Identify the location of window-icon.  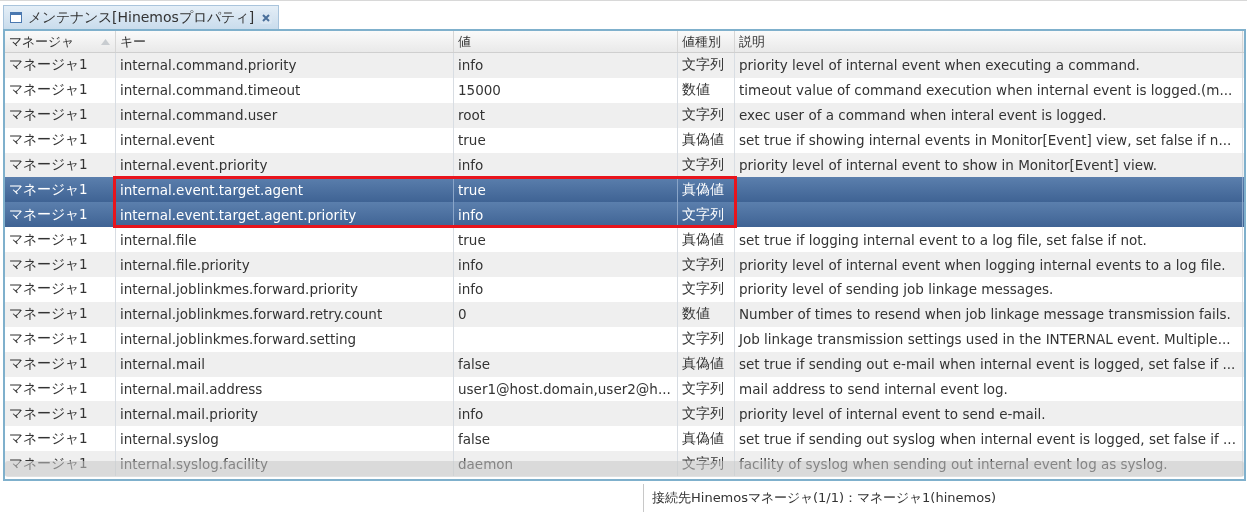
(16, 17).